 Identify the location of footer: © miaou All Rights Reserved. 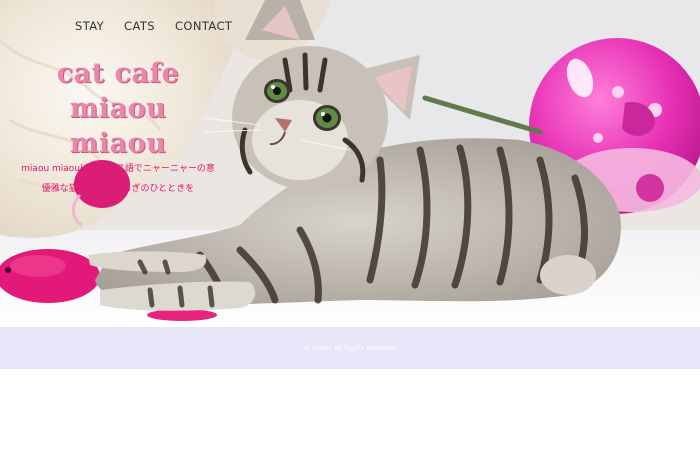
(350, 348).